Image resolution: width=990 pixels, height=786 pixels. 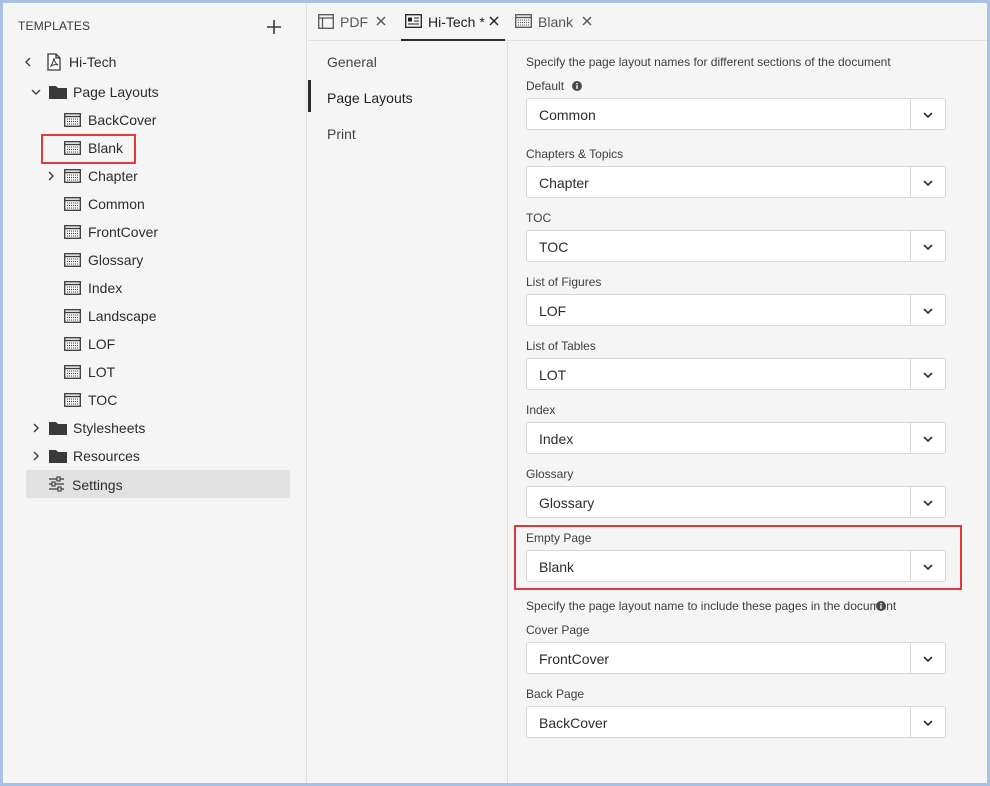 I want to click on layout-item-common: Common, so click(x=143, y=204).